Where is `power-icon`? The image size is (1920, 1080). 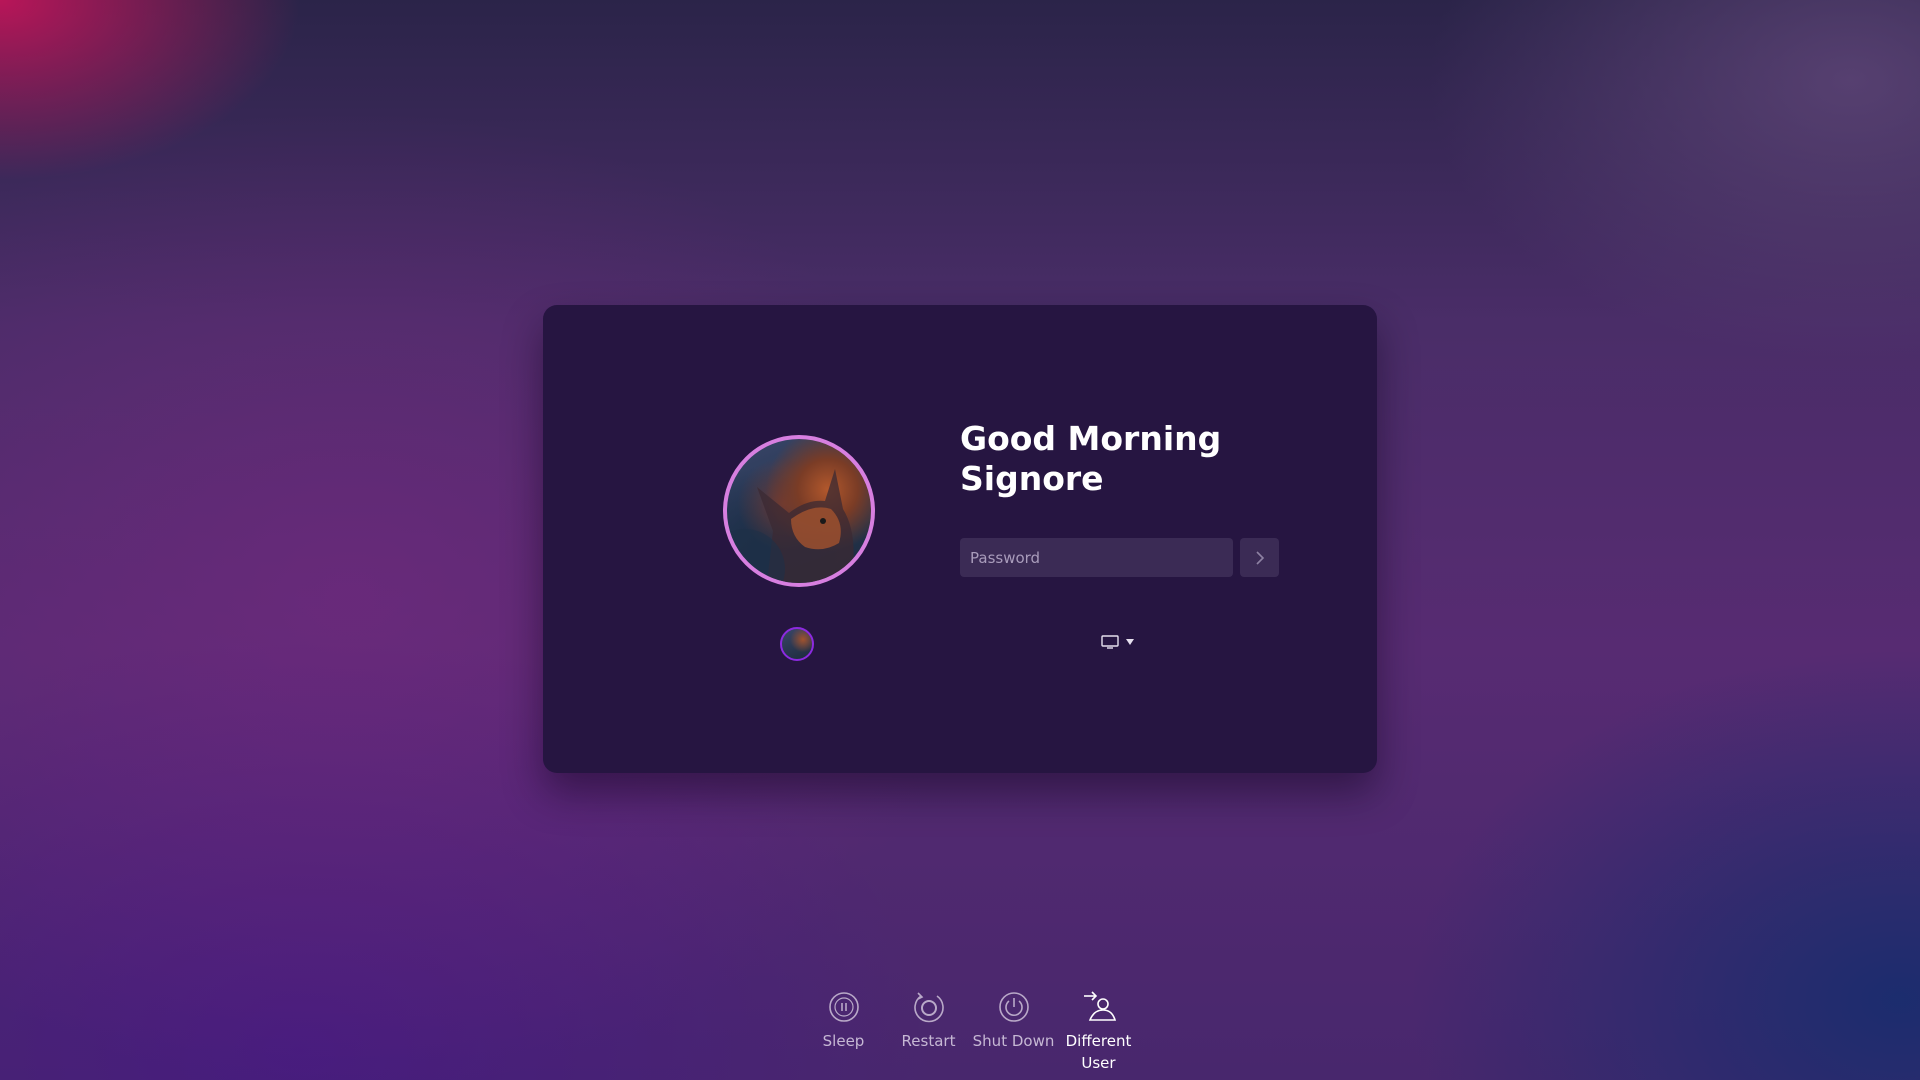
power-icon is located at coordinates (1014, 1007).